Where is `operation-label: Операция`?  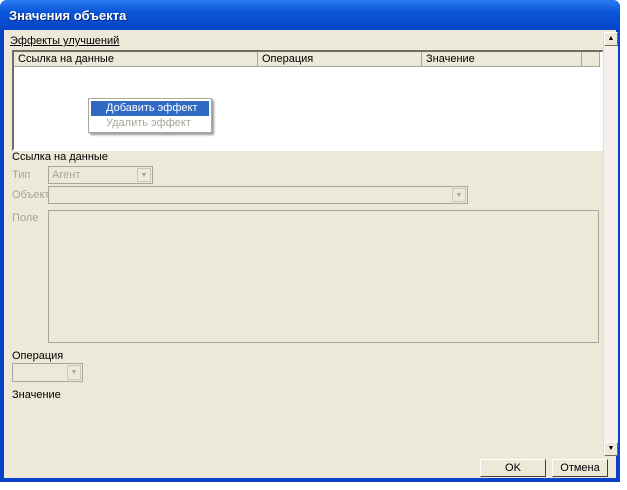 operation-label: Операция is located at coordinates (38, 356).